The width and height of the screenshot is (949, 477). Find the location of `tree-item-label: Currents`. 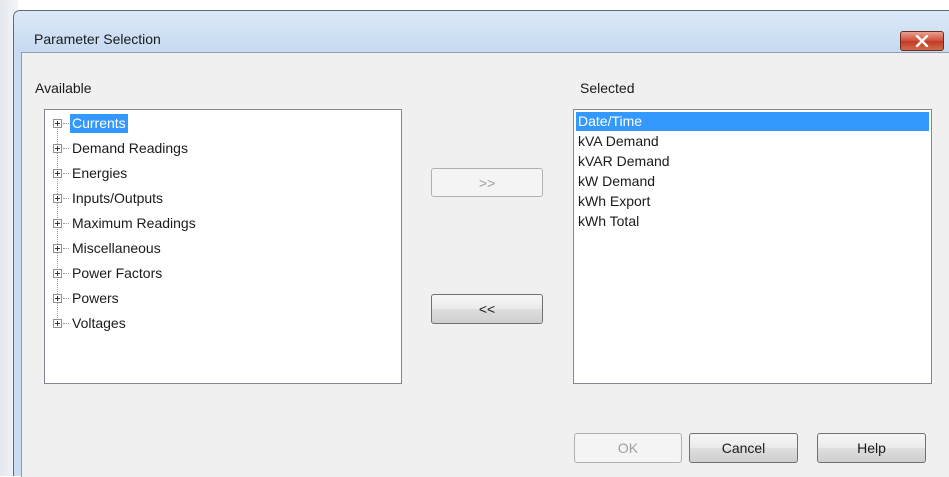

tree-item-label: Currents is located at coordinates (99, 123).